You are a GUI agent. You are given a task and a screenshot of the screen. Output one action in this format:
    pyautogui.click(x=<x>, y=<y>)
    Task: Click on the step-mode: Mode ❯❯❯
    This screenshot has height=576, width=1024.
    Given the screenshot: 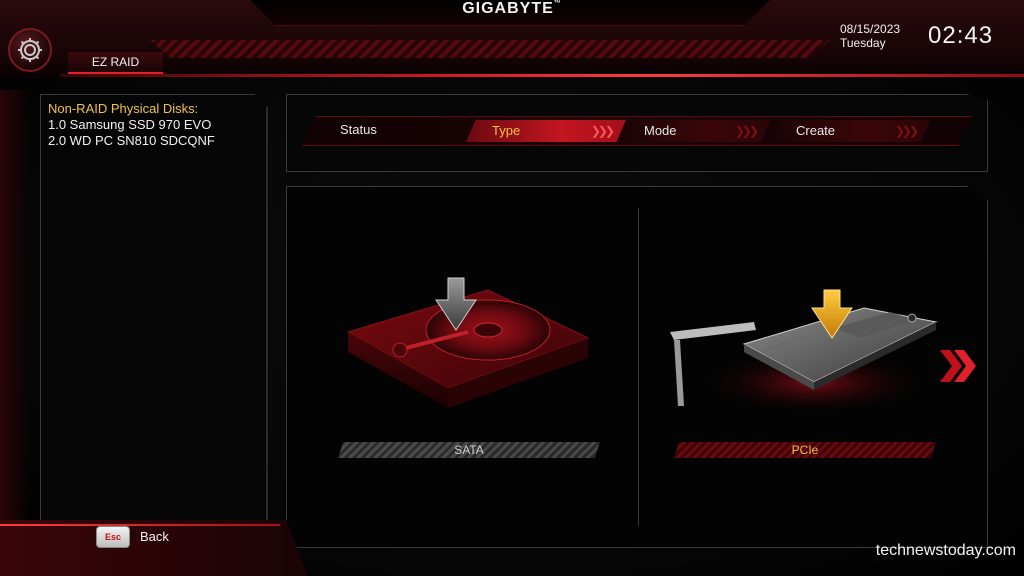 What is the action you would take?
    pyautogui.click(x=695, y=131)
    